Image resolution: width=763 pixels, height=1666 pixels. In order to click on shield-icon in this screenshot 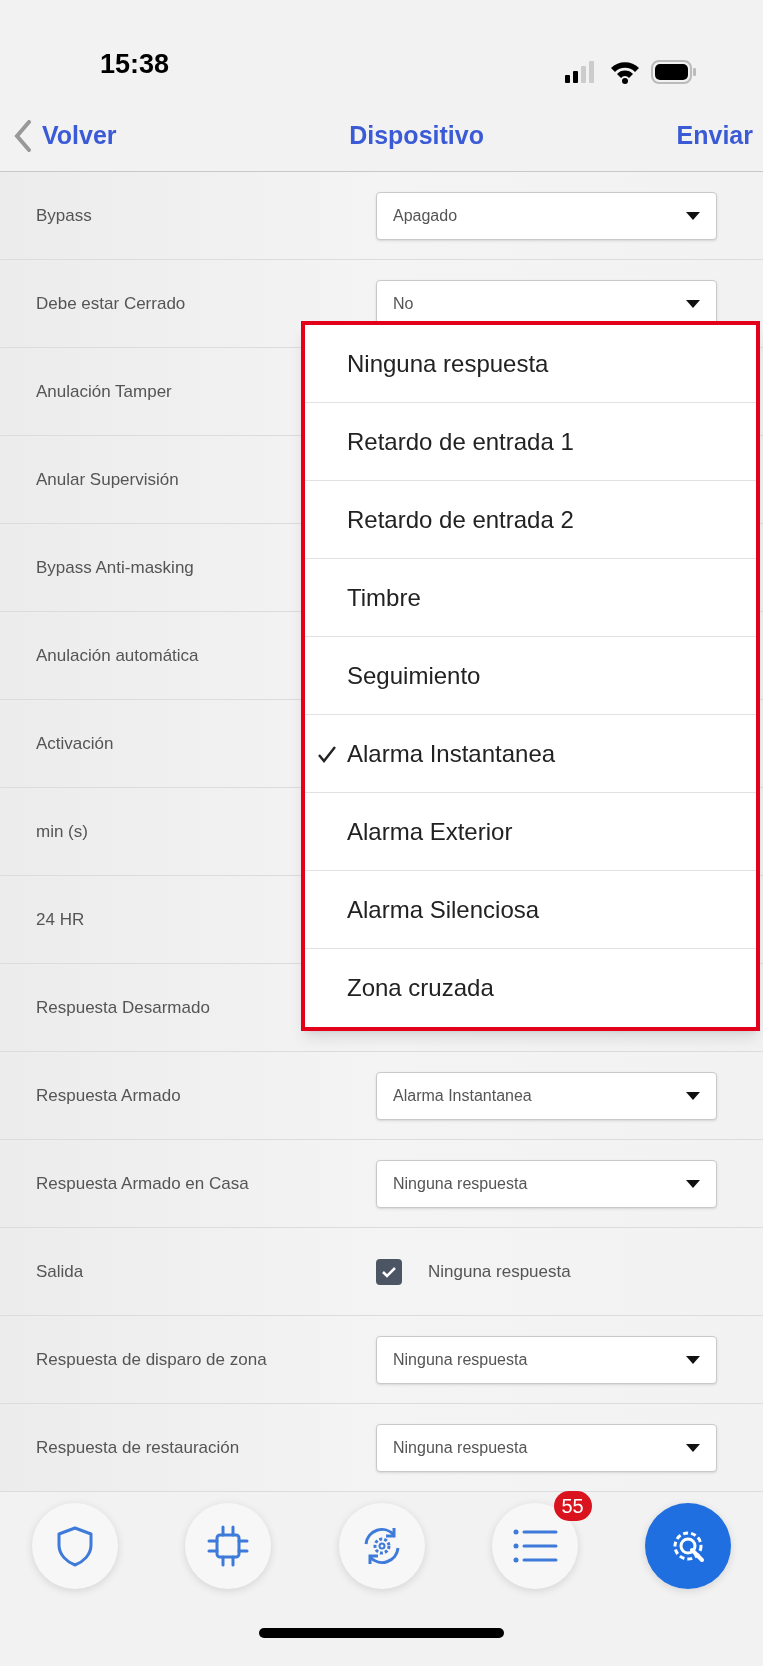, I will do `click(75, 1546)`.